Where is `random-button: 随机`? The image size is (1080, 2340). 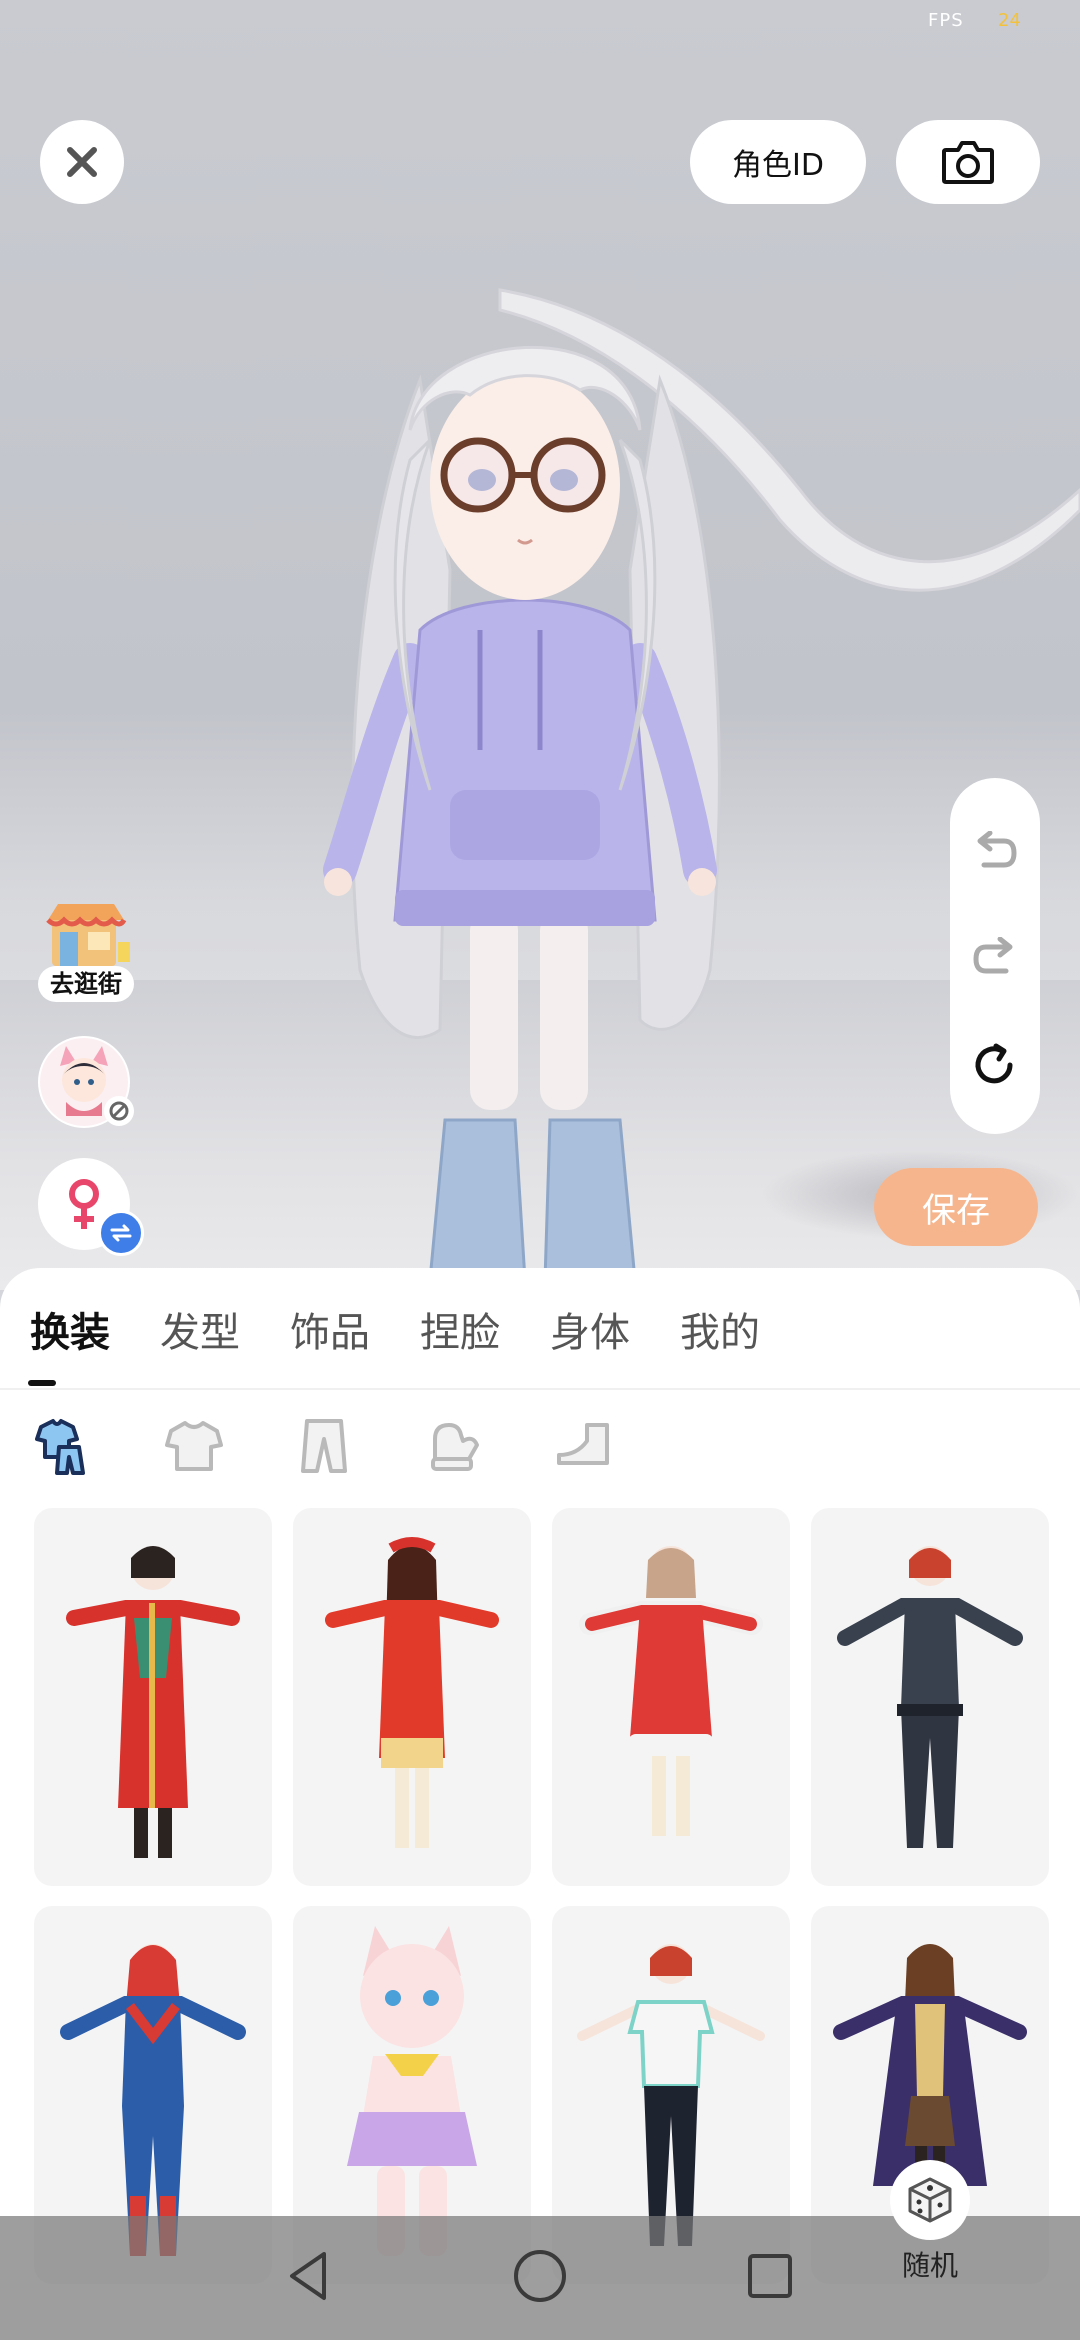 random-button: 随机 is located at coordinates (930, 2221).